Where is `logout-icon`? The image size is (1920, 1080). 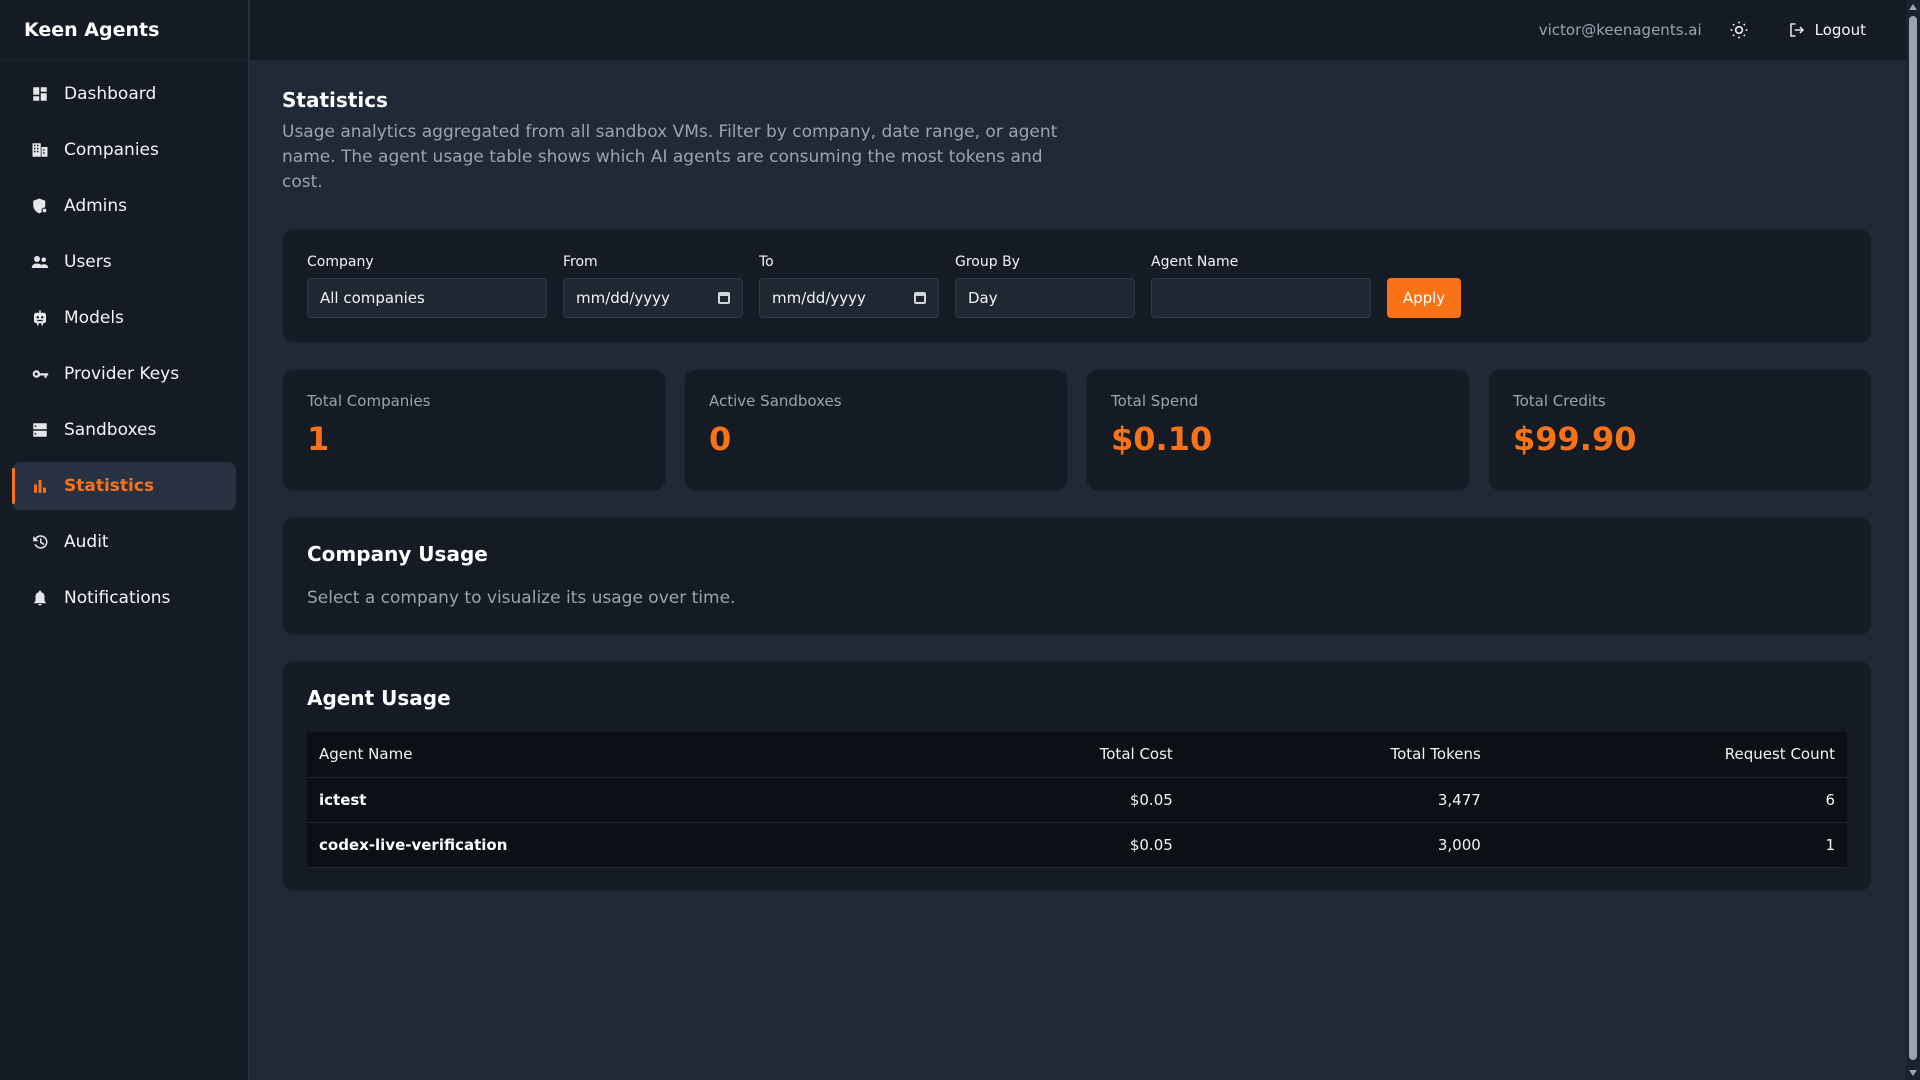
logout-icon is located at coordinates (1796, 30).